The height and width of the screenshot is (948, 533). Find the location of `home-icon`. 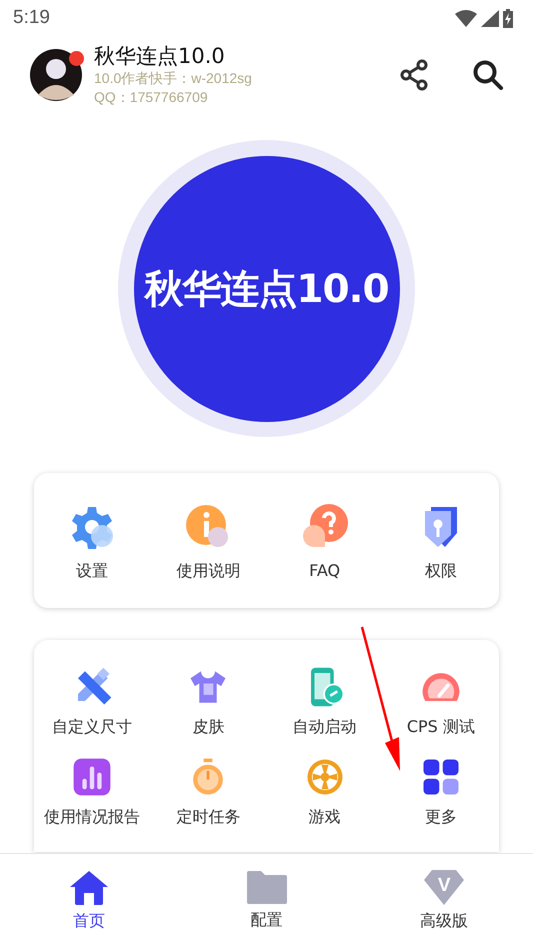

home-icon is located at coordinates (89, 887).